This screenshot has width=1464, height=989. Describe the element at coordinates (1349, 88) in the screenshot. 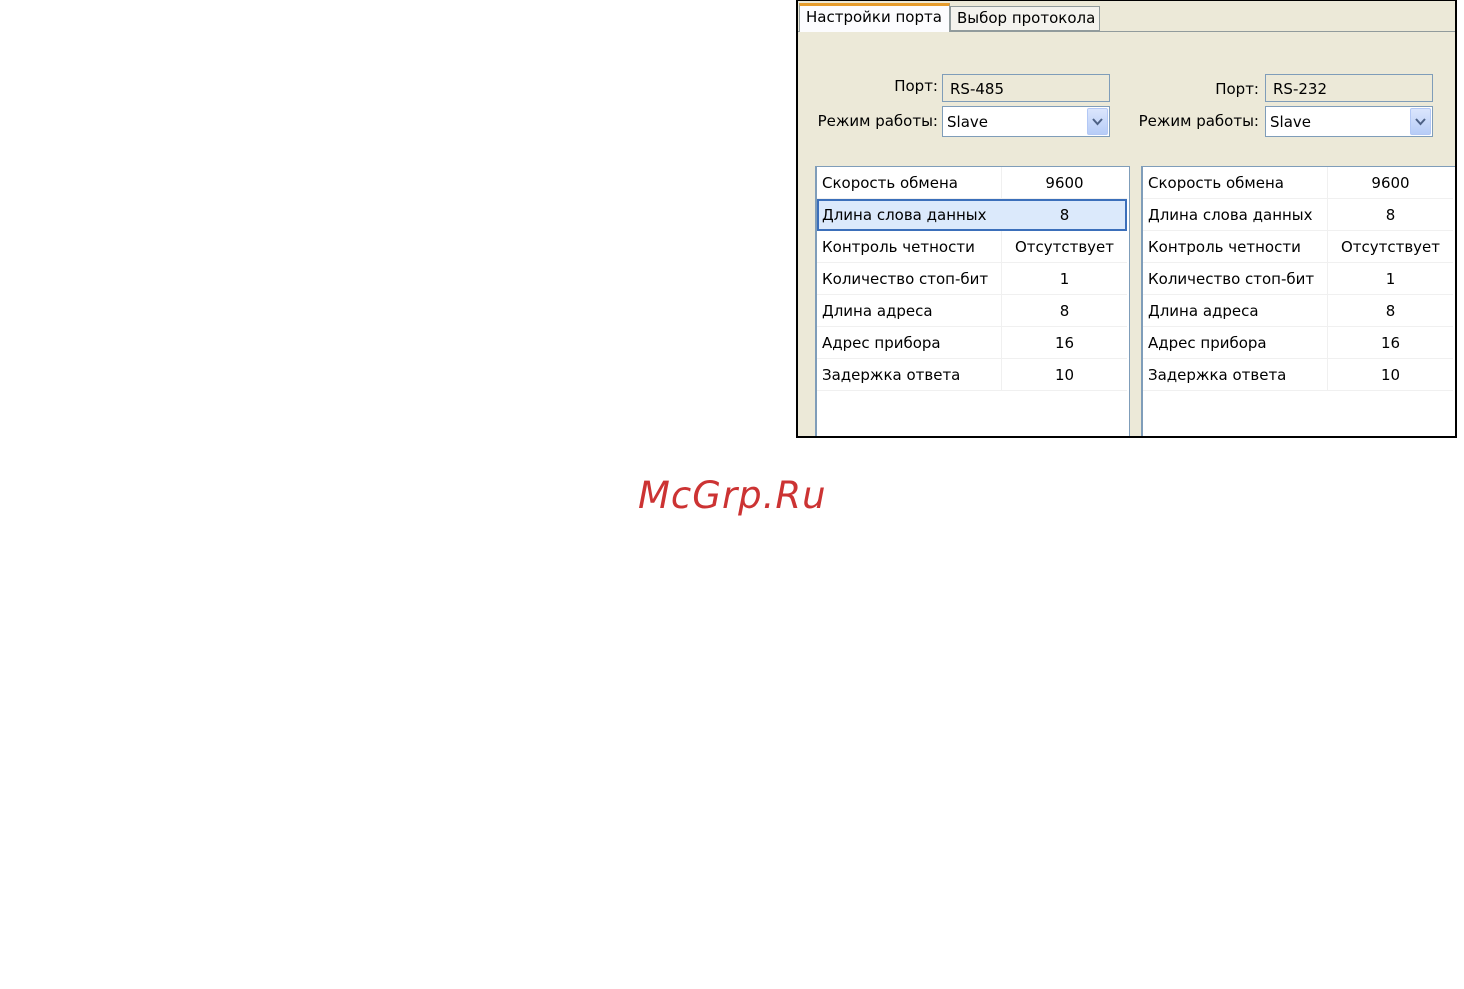

I see `right-port-field: RS-232` at that location.